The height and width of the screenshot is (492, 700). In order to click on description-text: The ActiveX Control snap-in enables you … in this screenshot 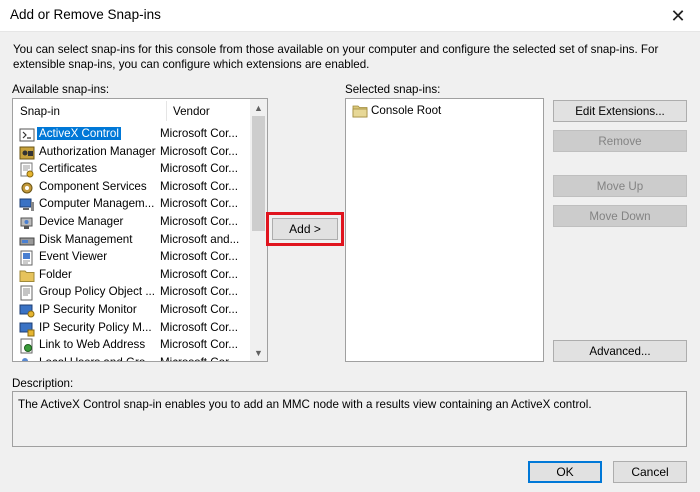, I will do `click(305, 404)`.